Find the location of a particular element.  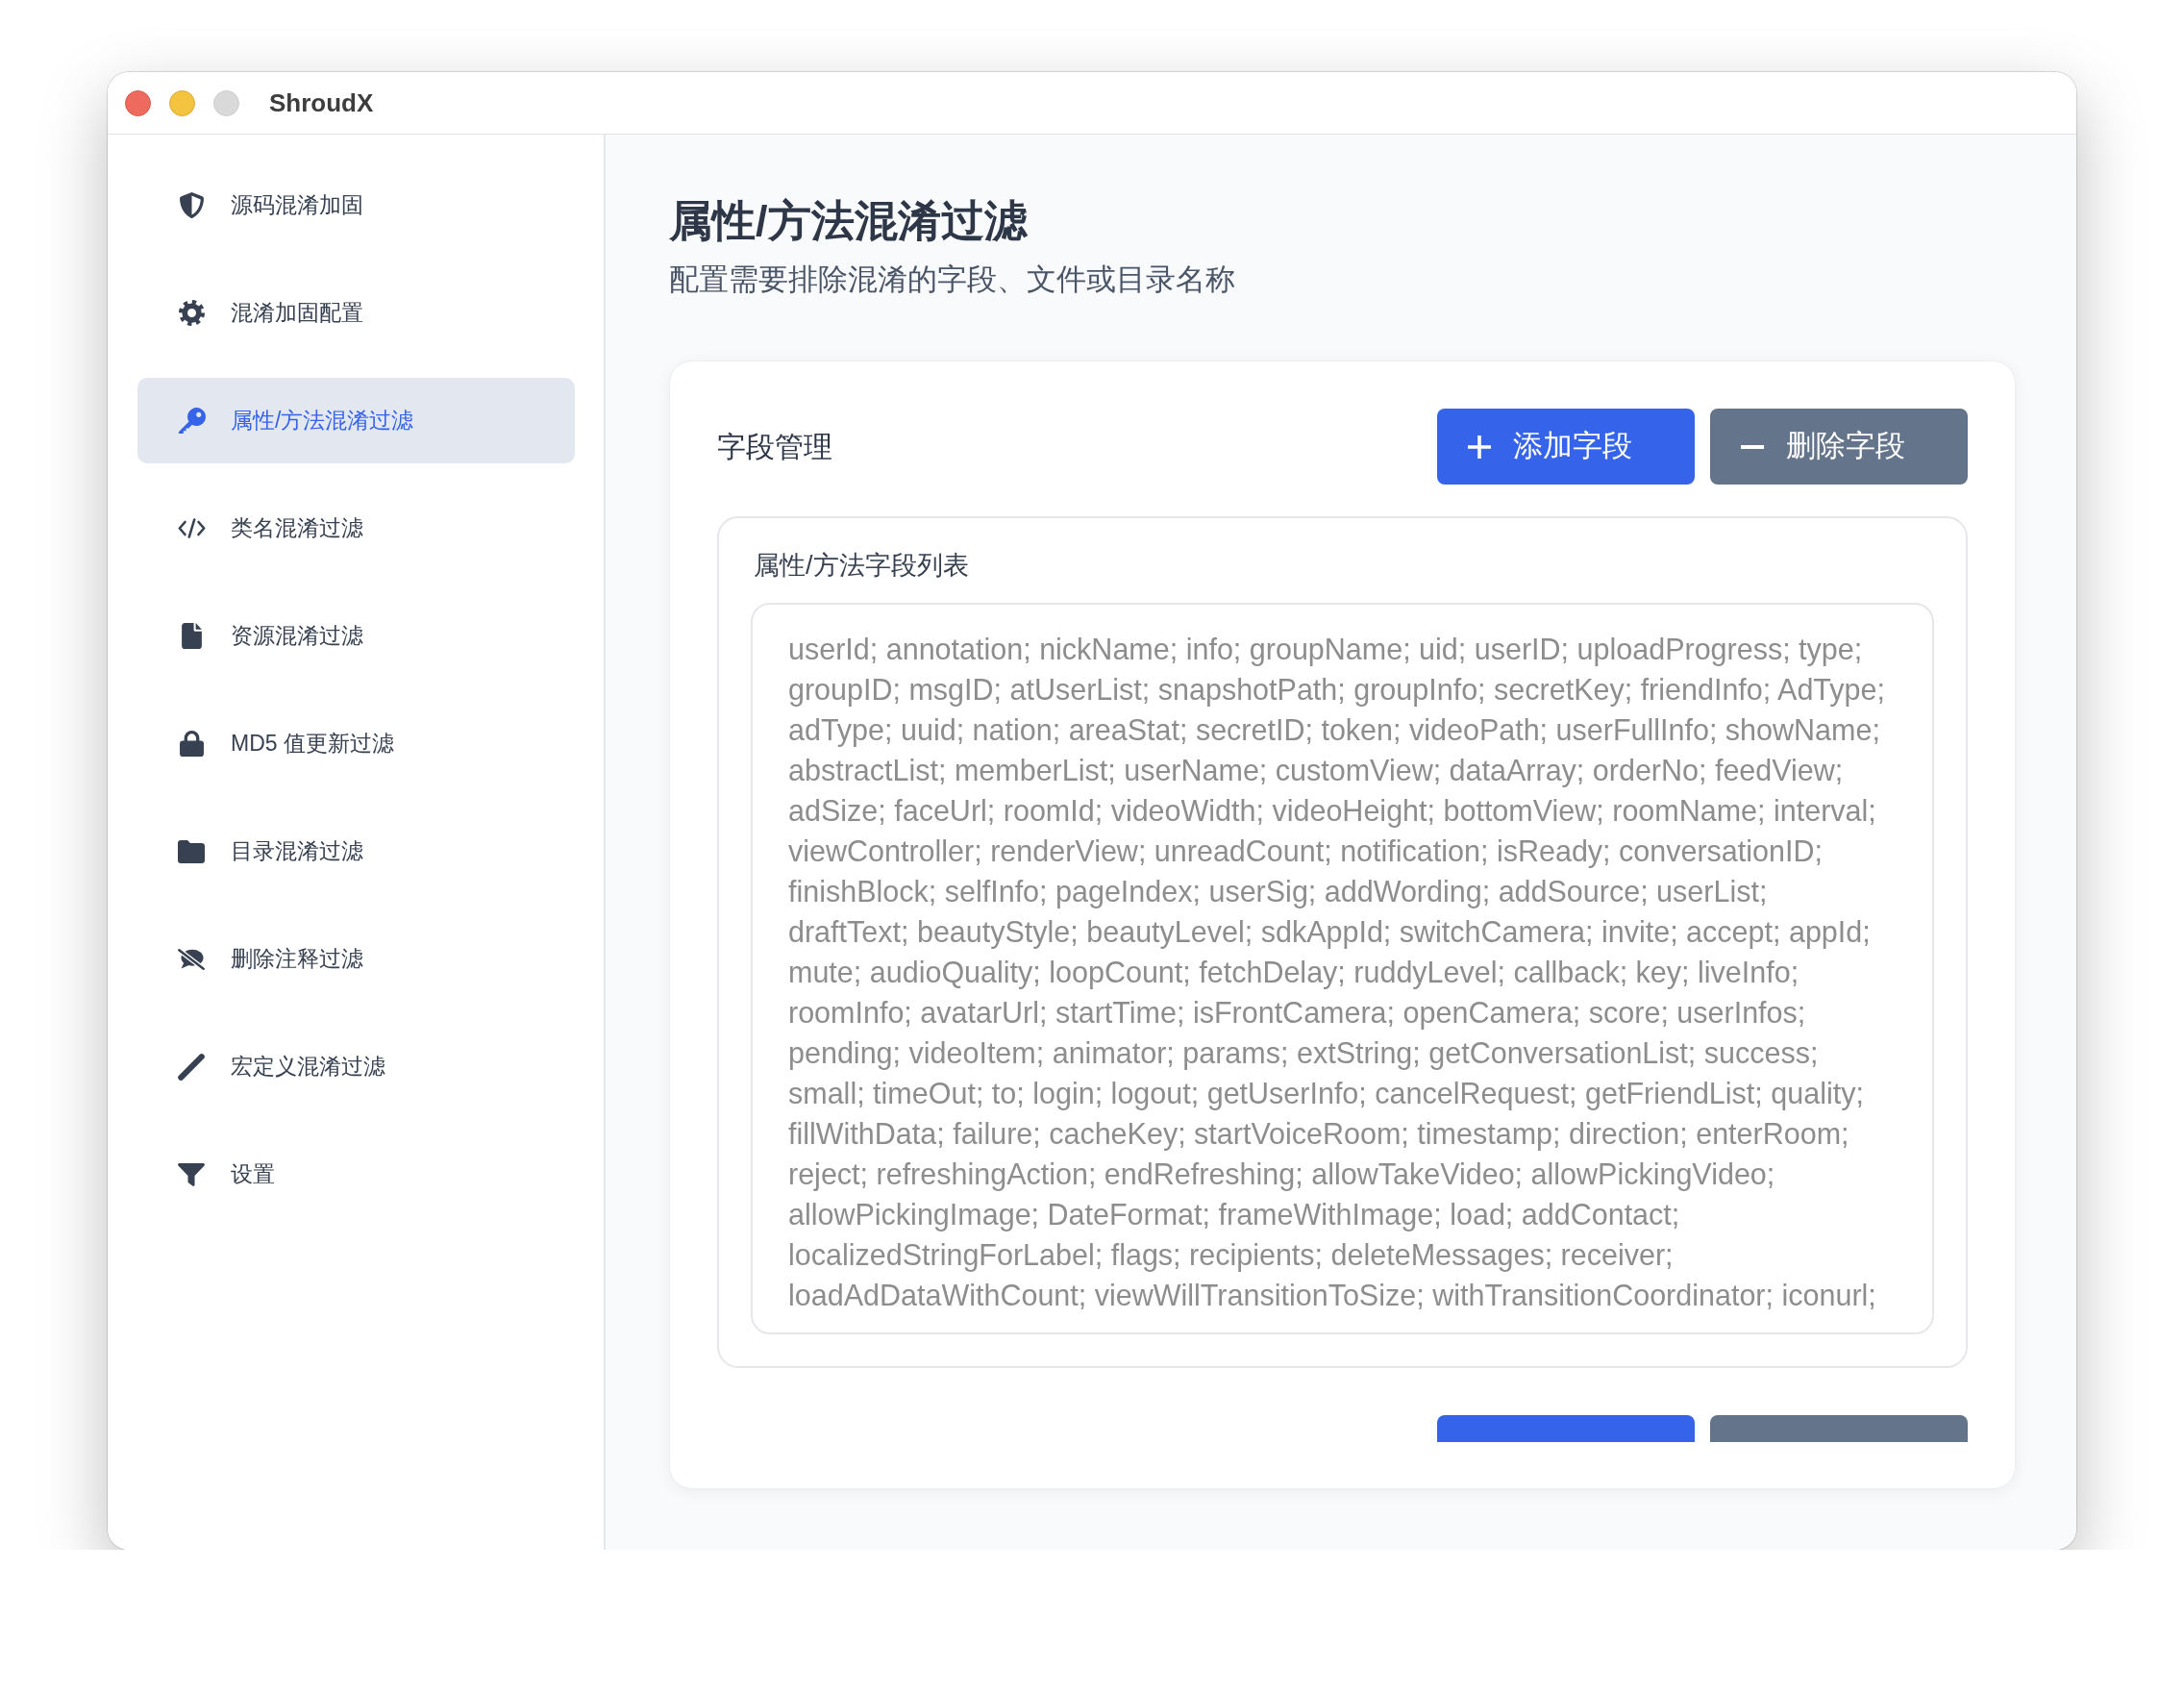

sidebar-item: 宏定义混淆过滤 is located at coordinates (356, 1066).